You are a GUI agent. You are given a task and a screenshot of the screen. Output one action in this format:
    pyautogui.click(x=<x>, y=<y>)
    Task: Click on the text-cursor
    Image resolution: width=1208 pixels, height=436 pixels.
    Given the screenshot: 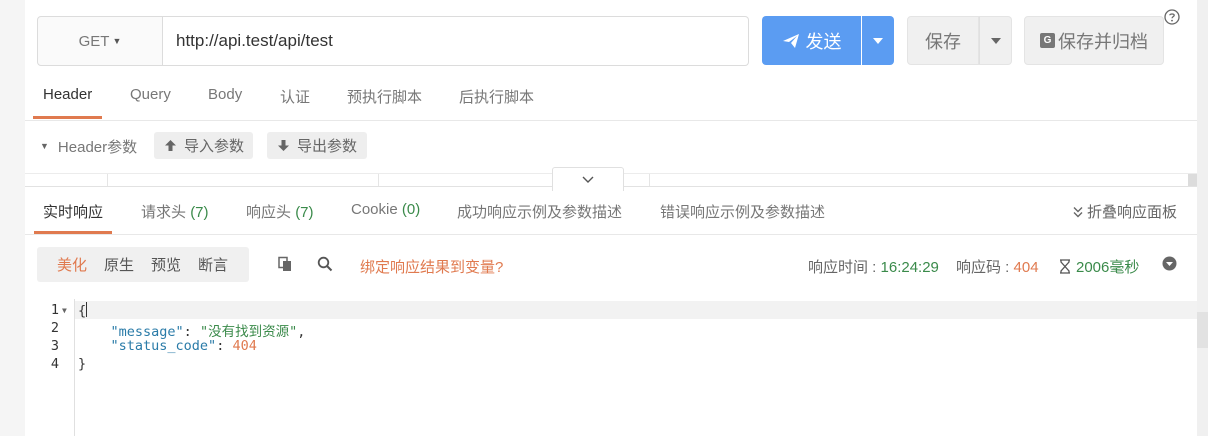 What is the action you would take?
    pyautogui.click(x=87, y=309)
    